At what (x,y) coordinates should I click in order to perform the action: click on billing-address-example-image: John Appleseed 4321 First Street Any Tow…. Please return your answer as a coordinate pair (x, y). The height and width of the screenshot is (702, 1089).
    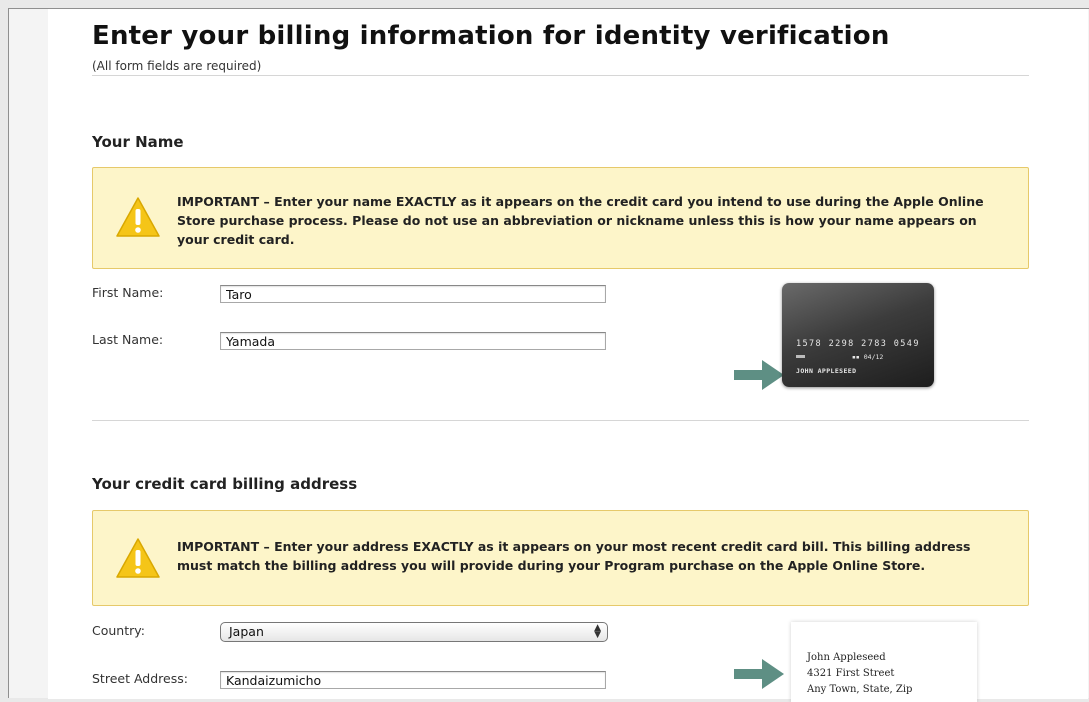
    Looking at the image, I should click on (884, 662).